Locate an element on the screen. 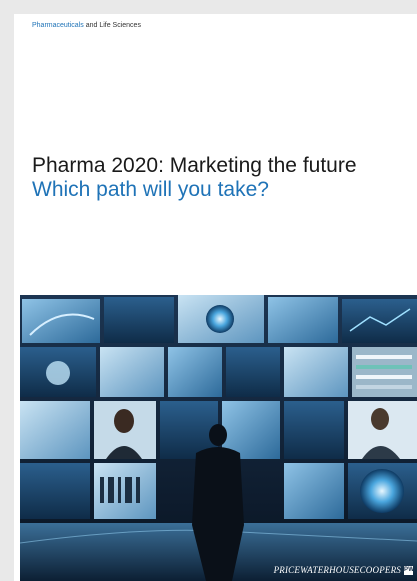  pwc-logo-wordmark: PRICEWATERHOUSECOOPERS is located at coordinates (337, 570).